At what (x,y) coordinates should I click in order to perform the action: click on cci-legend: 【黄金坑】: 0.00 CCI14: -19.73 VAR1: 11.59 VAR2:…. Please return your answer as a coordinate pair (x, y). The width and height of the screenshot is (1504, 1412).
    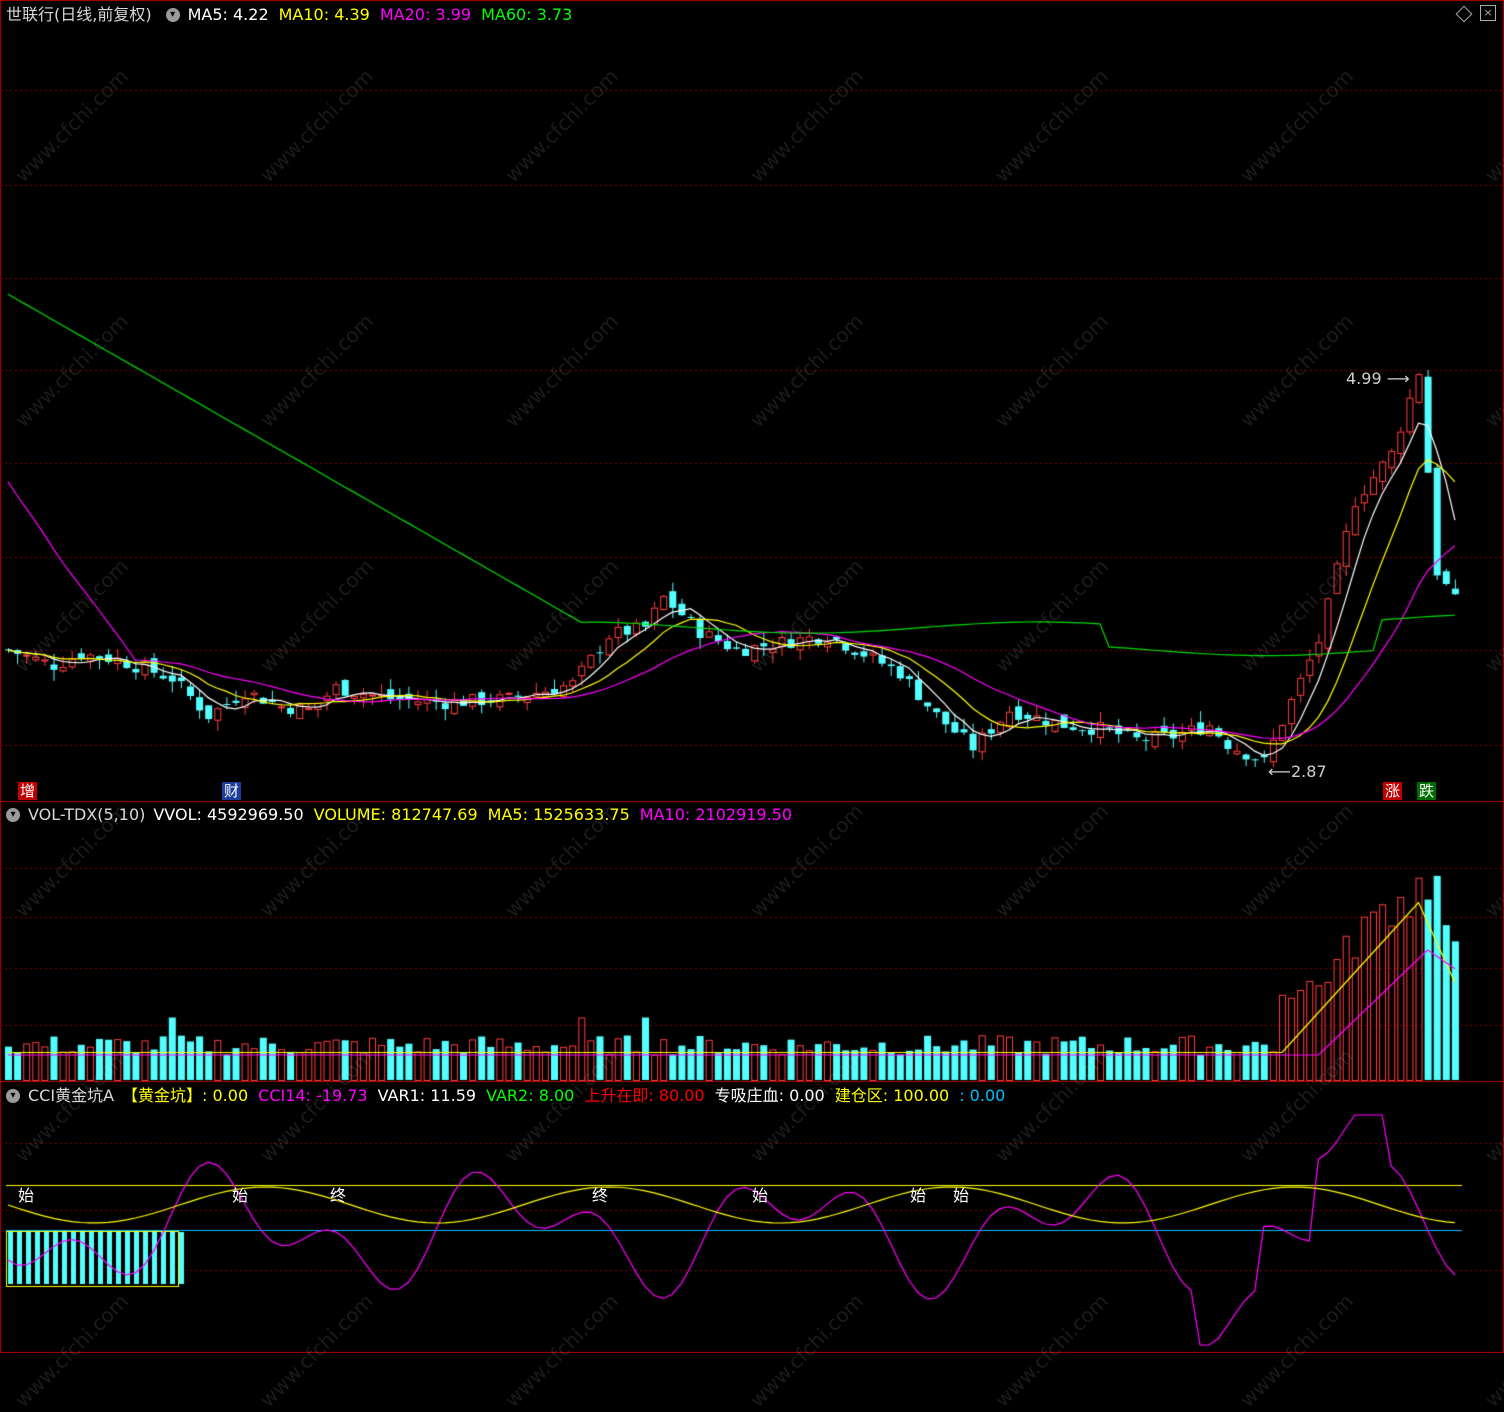
    Looking at the image, I should click on (568, 1096).